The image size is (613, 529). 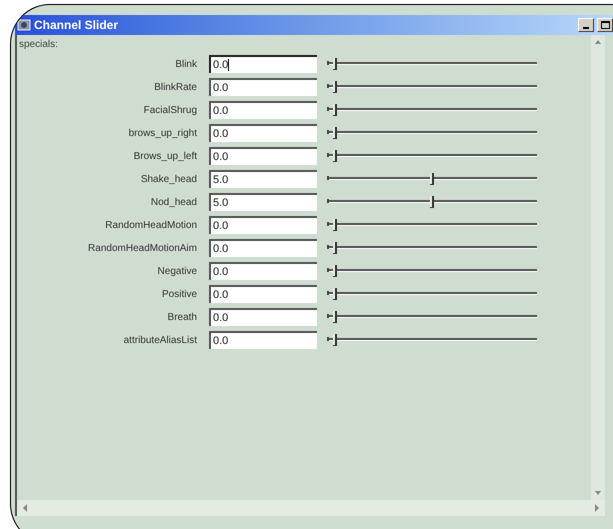 I want to click on vertical-scrollbar, so click(x=598, y=267).